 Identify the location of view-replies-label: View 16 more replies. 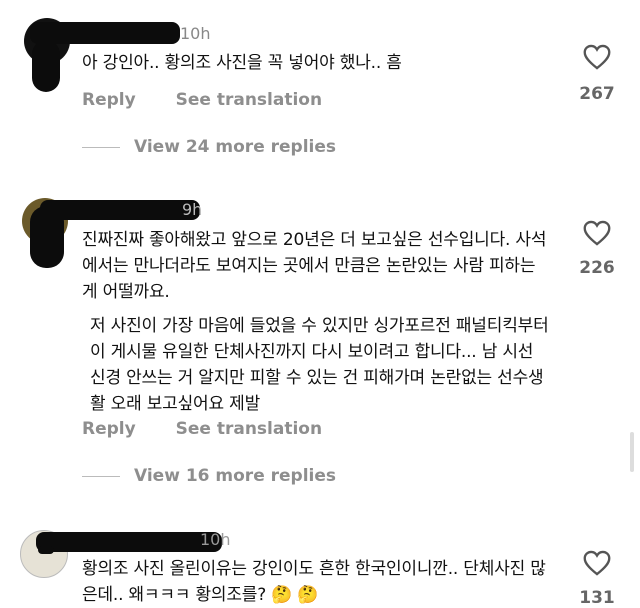
(235, 476).